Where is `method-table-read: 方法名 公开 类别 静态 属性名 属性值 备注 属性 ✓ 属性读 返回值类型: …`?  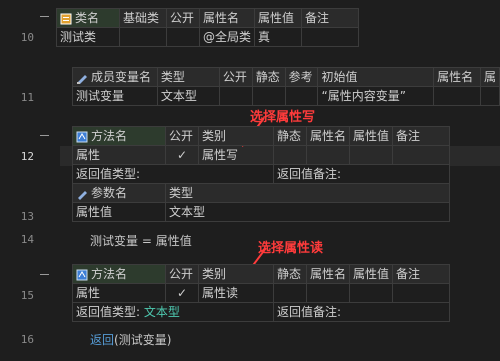
method-table-read: 方法名 公开 类别 静态 属性名 属性值 备注 属性 ✓ 属性读 返回值类型: … is located at coordinates (261, 293).